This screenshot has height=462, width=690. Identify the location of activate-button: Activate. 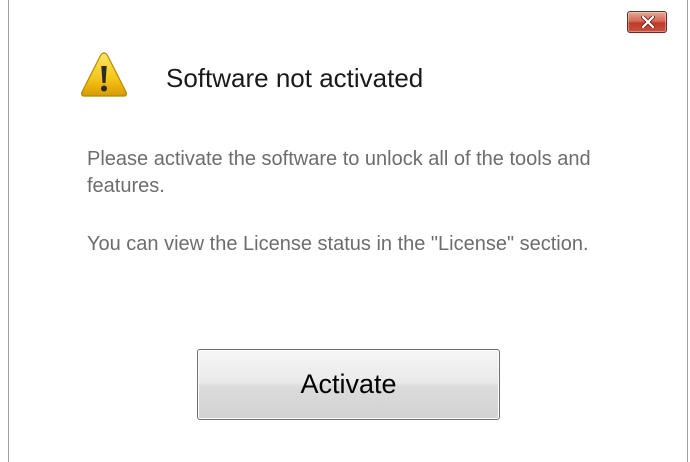
(348, 384).